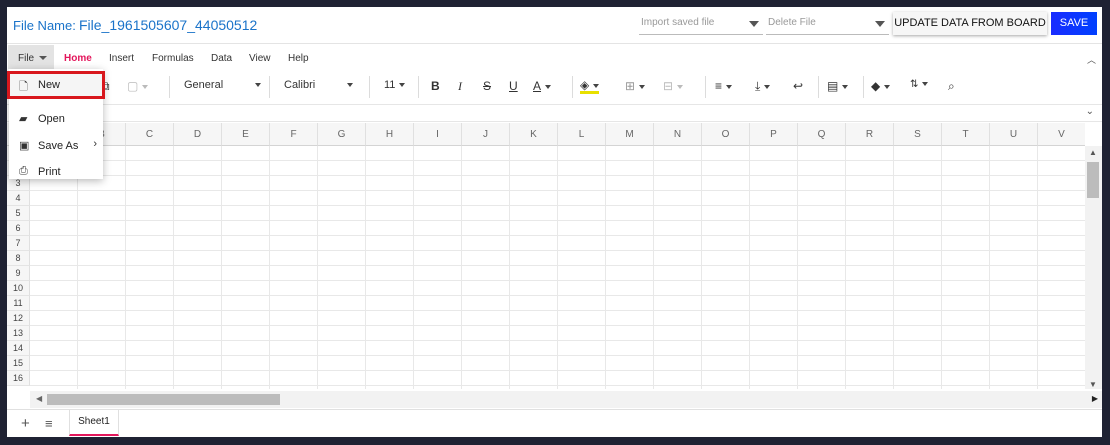 The width and height of the screenshot is (1110, 445). What do you see at coordinates (39, 398) in the screenshot?
I see `scroll-left-icon: ◀` at bounding box center [39, 398].